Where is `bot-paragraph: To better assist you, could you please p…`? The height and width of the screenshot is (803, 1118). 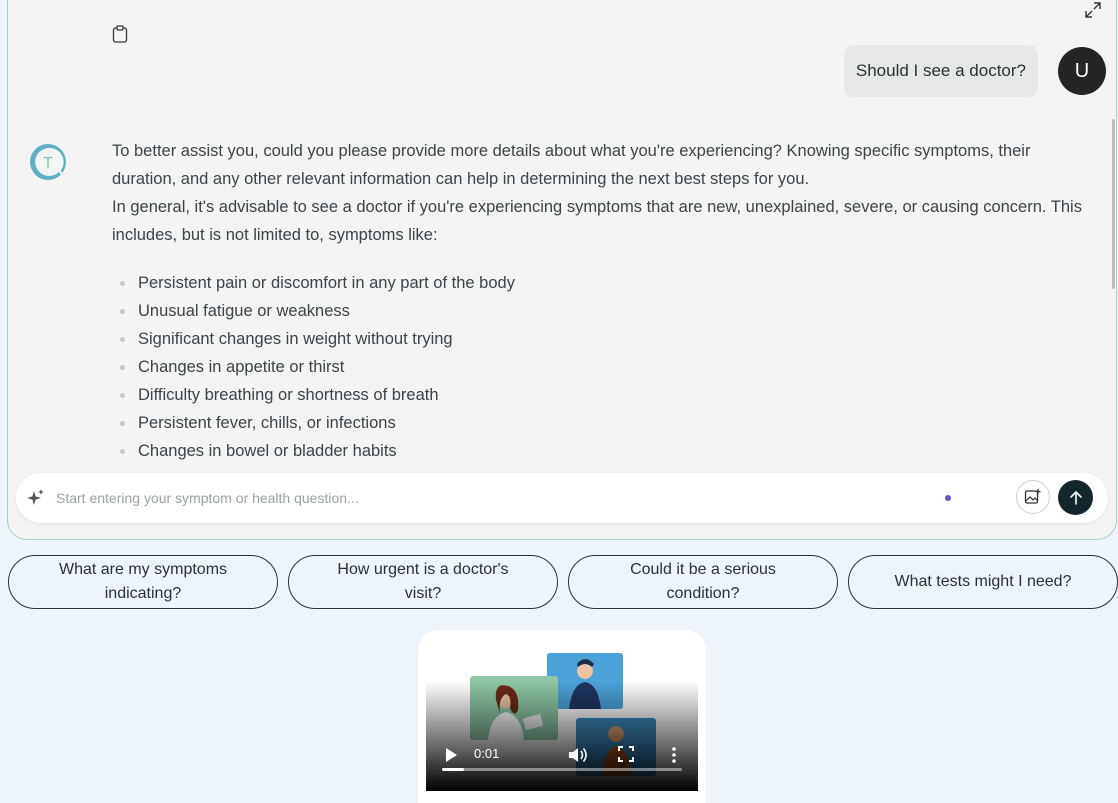 bot-paragraph: To better assist you, could you please p… is located at coordinates (571, 165).